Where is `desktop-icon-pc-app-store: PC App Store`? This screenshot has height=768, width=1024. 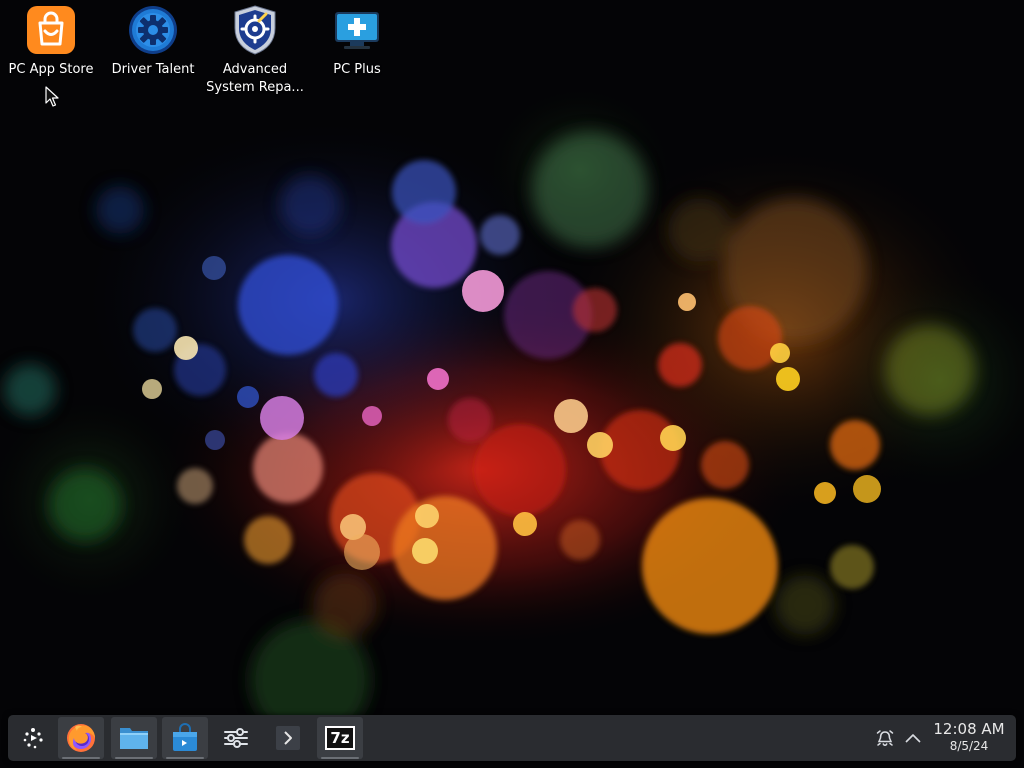
desktop-icon-pc-app-store: PC App Store is located at coordinates (51, 41).